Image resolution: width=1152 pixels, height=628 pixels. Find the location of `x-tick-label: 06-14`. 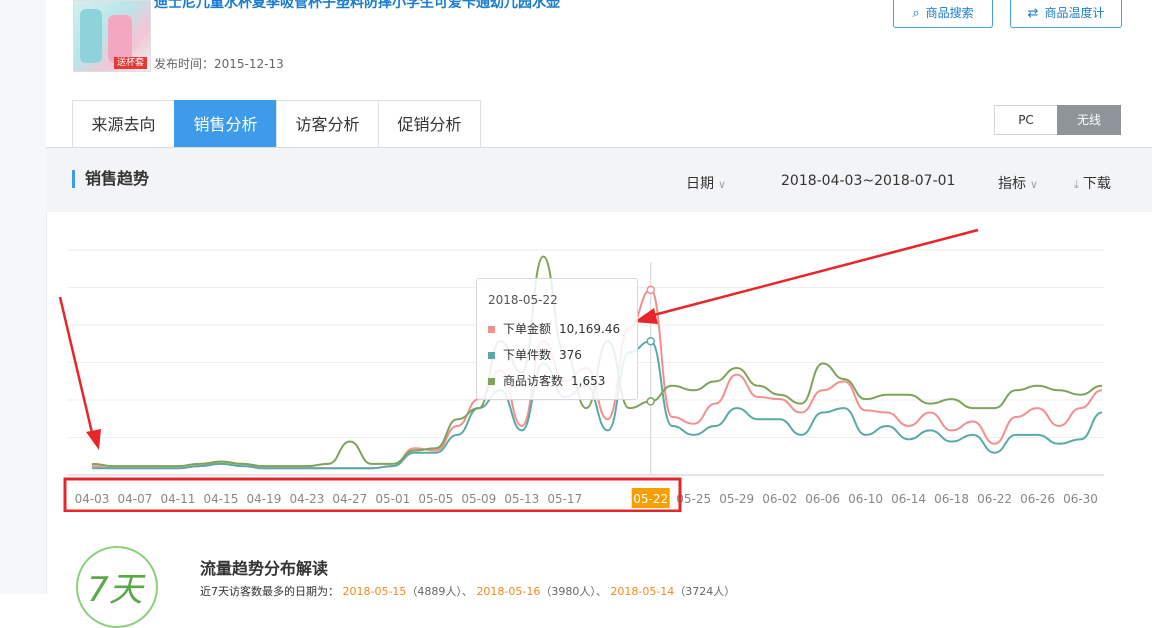

x-tick-label: 06-14 is located at coordinates (908, 499).